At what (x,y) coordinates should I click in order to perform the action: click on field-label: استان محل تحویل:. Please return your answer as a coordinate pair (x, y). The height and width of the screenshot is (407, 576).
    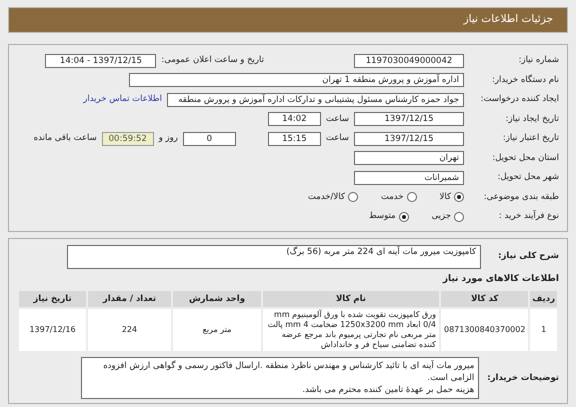
    Looking at the image, I should click on (525, 158).